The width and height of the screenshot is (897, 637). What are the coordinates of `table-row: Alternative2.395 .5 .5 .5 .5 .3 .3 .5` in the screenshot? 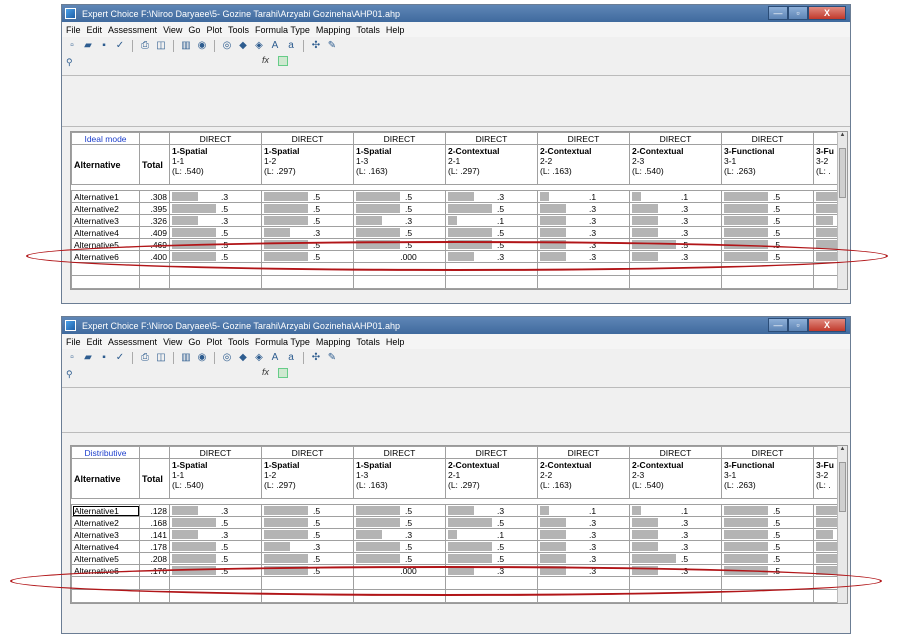 It's located at (459, 208).